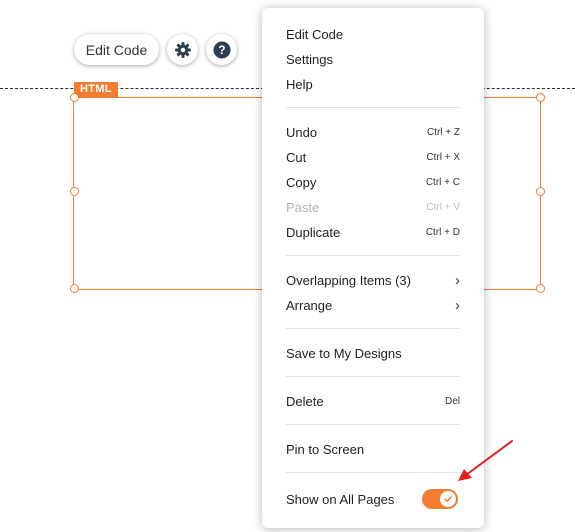 The width and height of the screenshot is (575, 532). What do you see at coordinates (373, 84) in the screenshot?
I see `menu-item-help: Help` at bounding box center [373, 84].